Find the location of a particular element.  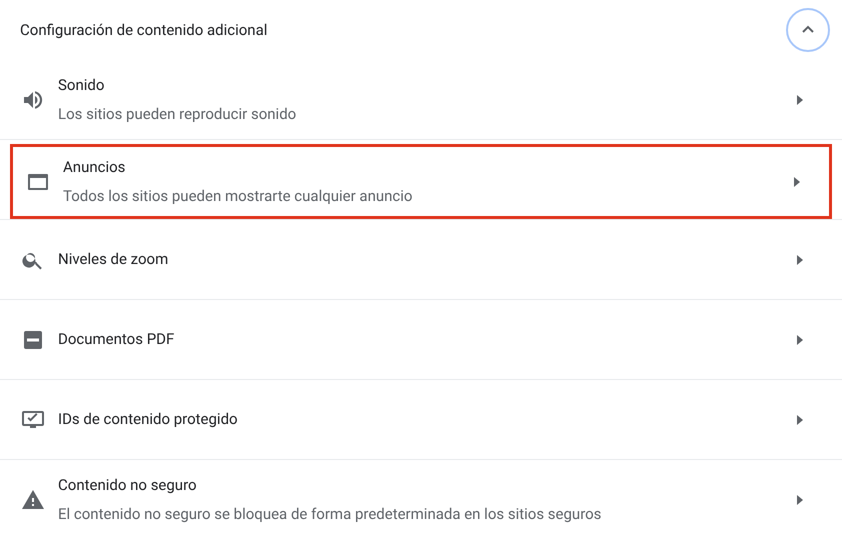

setting-title: IDs de contenido protegido is located at coordinates (148, 419).